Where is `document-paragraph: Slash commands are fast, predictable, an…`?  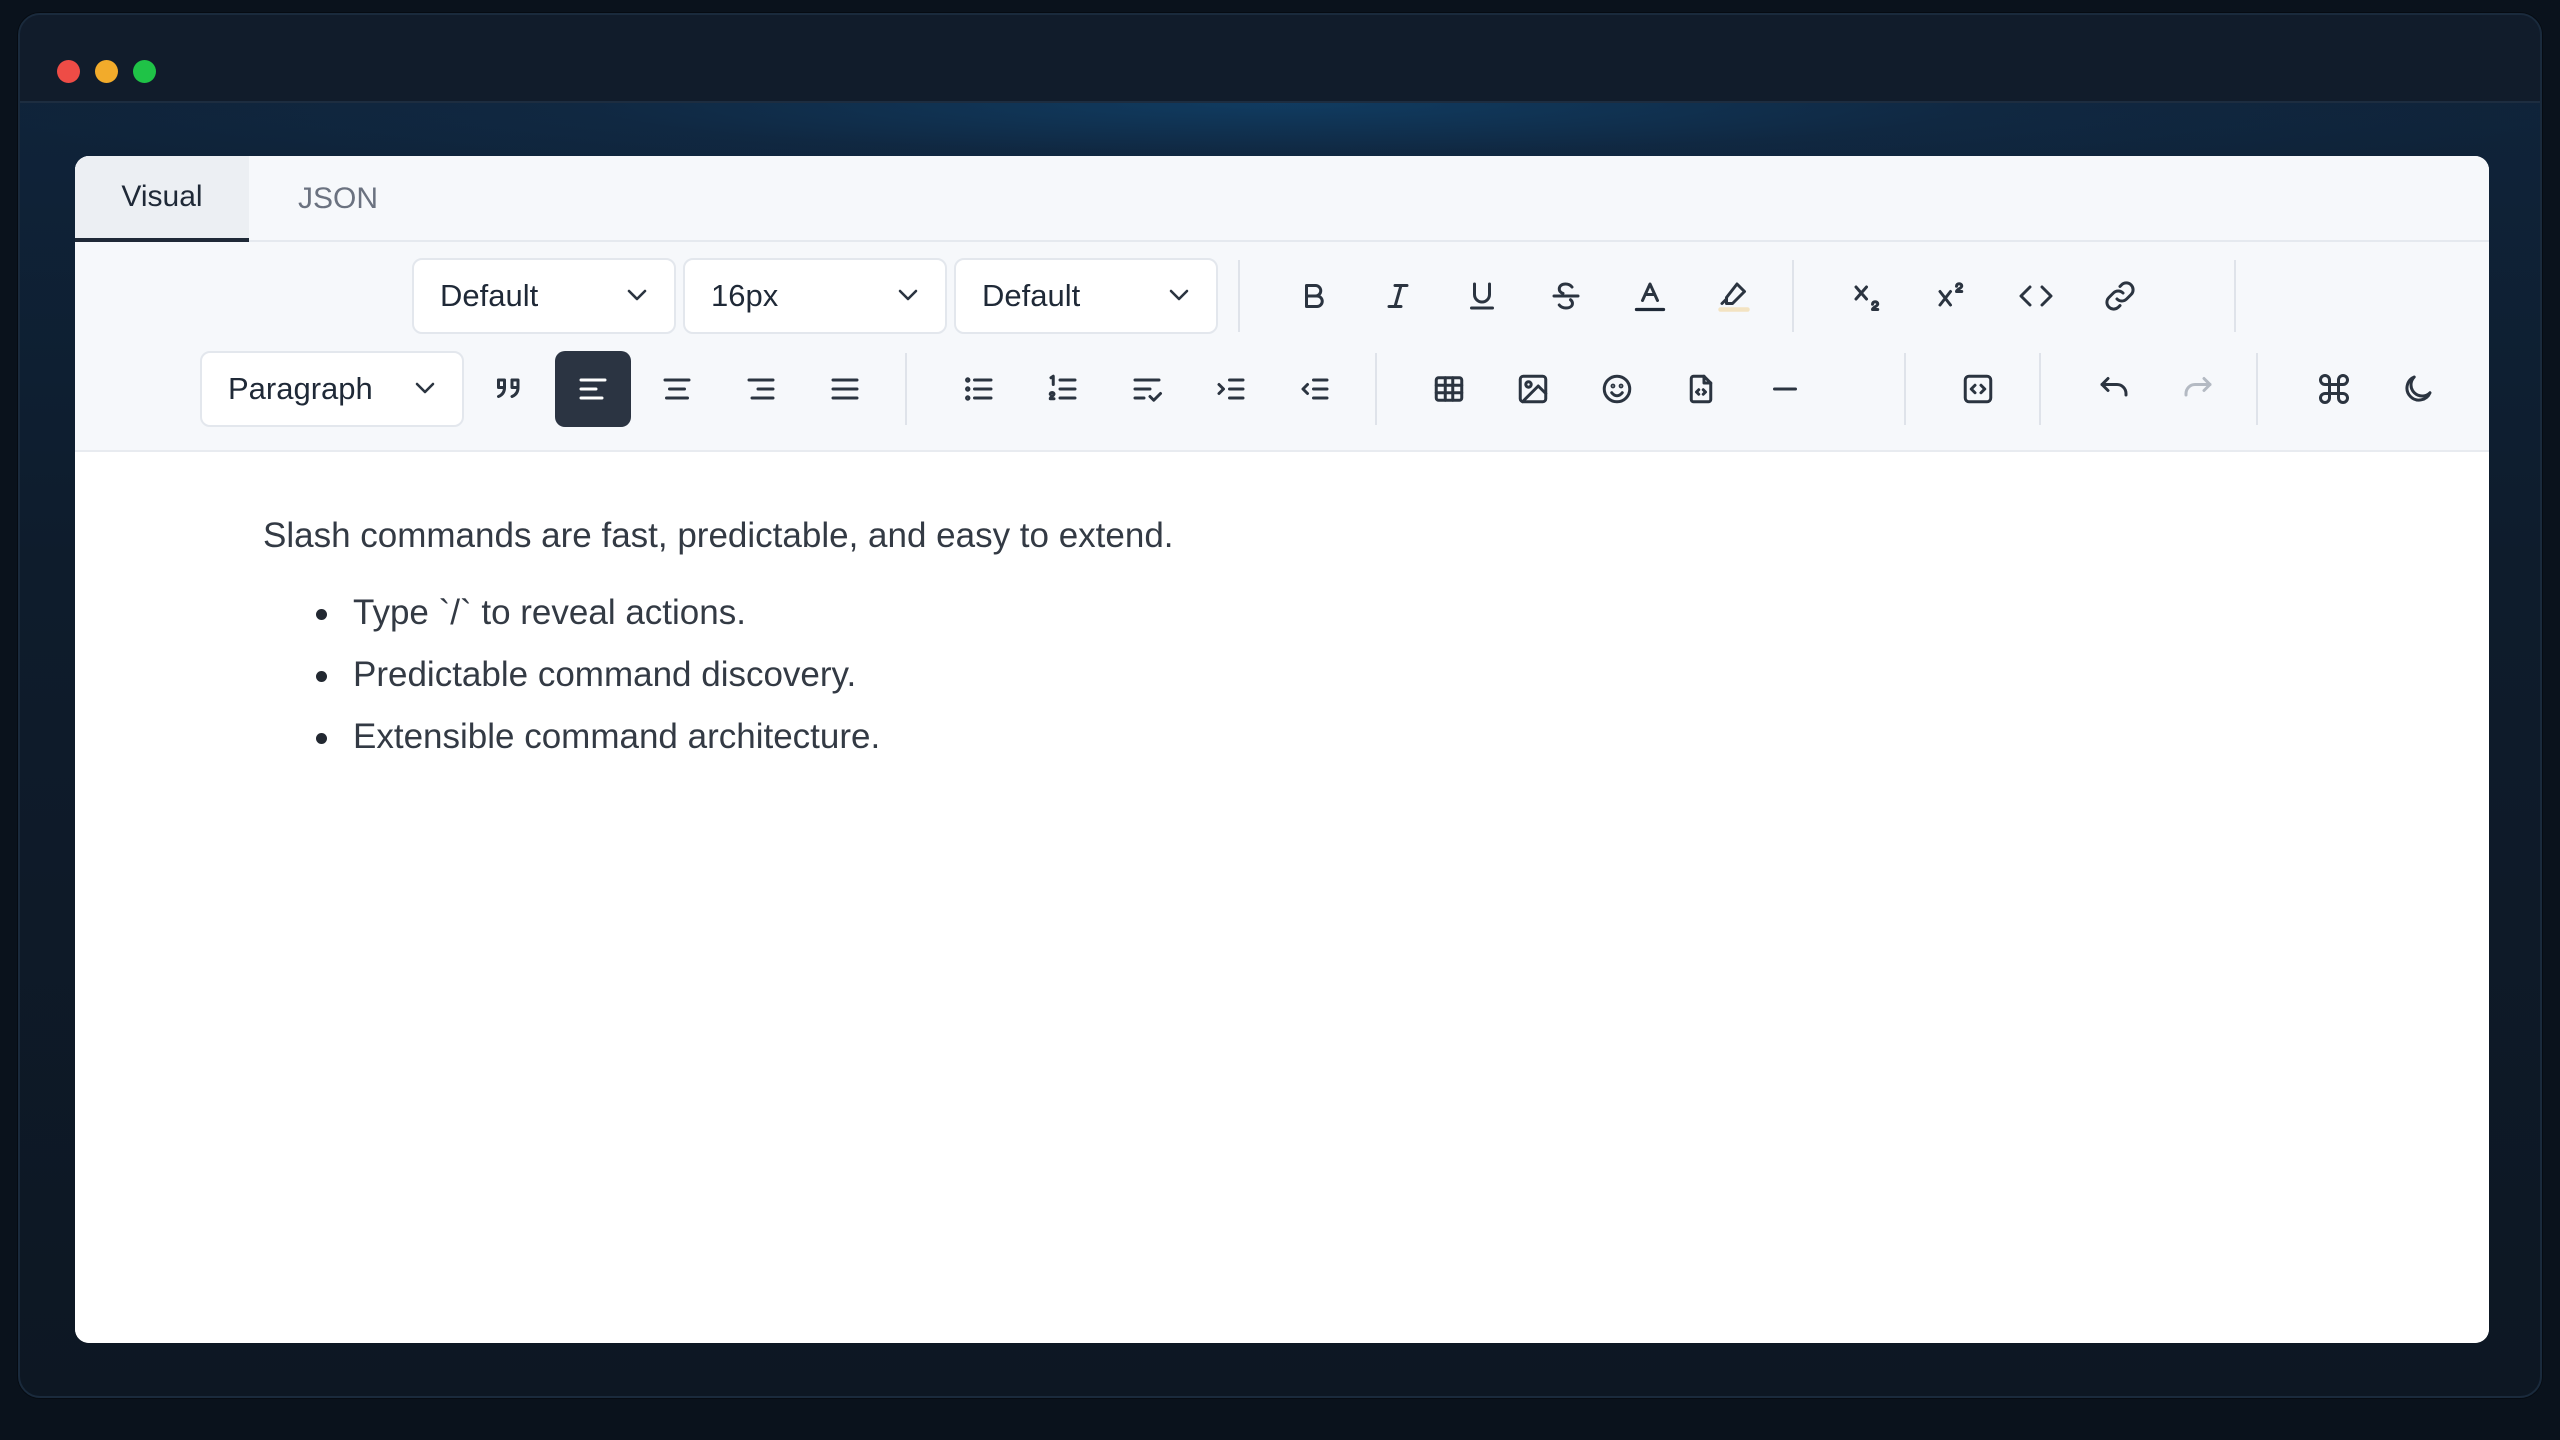
document-paragraph: Slash commands are fast, predictable, an… is located at coordinates (718, 535).